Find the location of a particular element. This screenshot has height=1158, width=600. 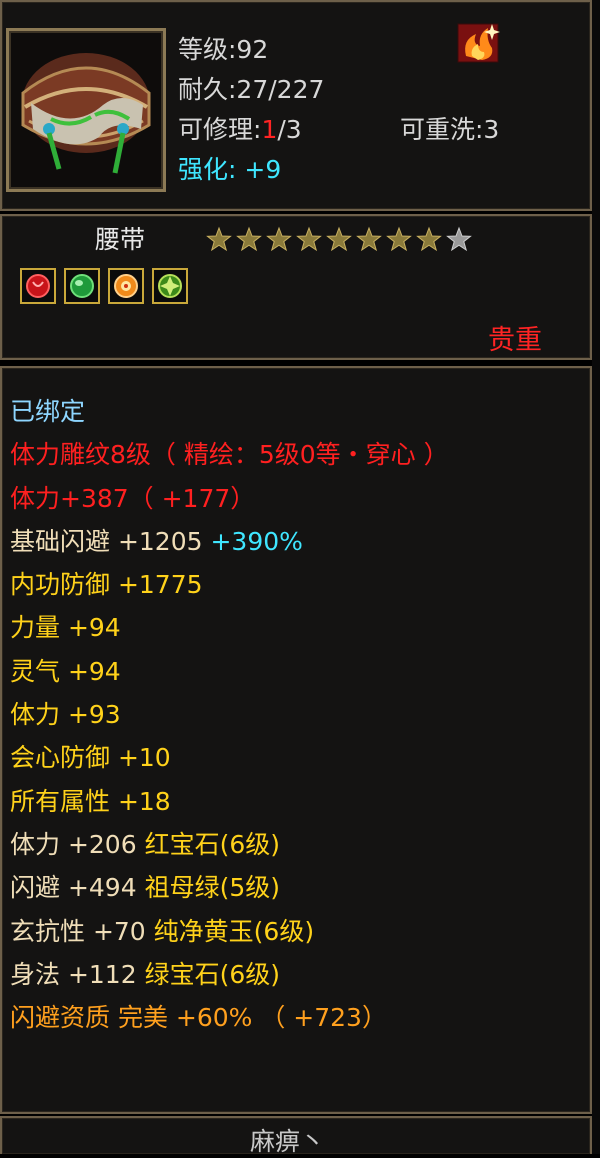

red-gem-icon is located at coordinates (38, 286).